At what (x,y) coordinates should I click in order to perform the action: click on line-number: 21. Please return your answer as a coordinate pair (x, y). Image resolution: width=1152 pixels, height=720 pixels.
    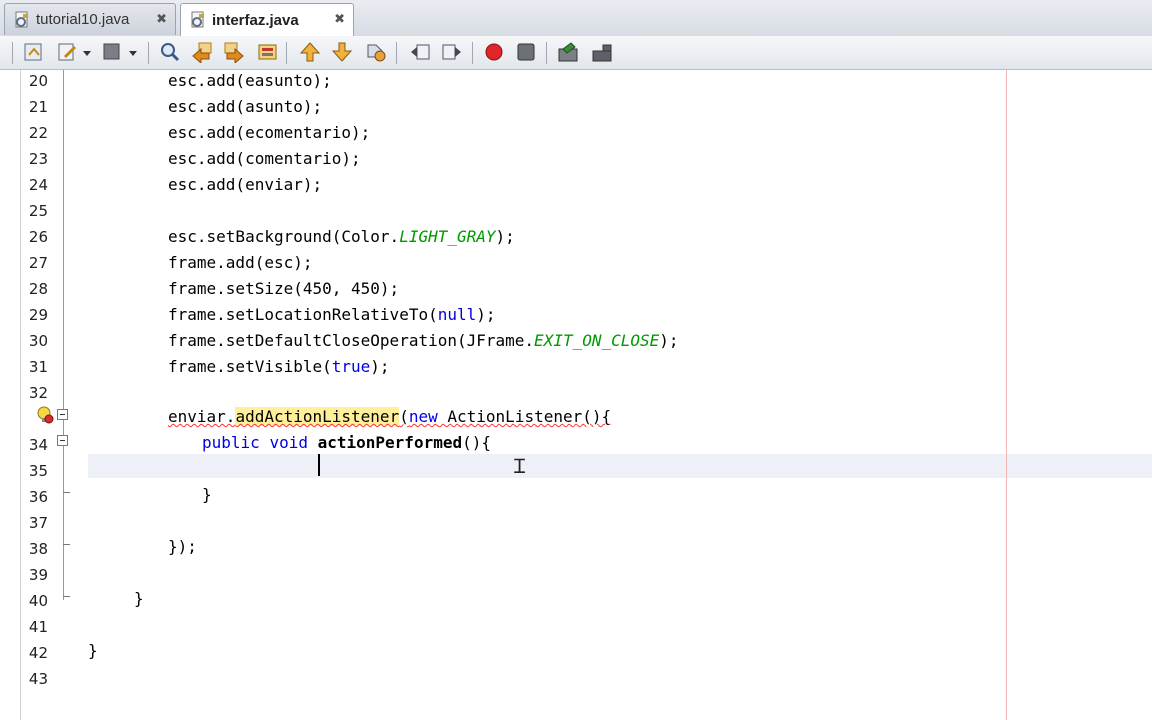
    Looking at the image, I should click on (38, 107).